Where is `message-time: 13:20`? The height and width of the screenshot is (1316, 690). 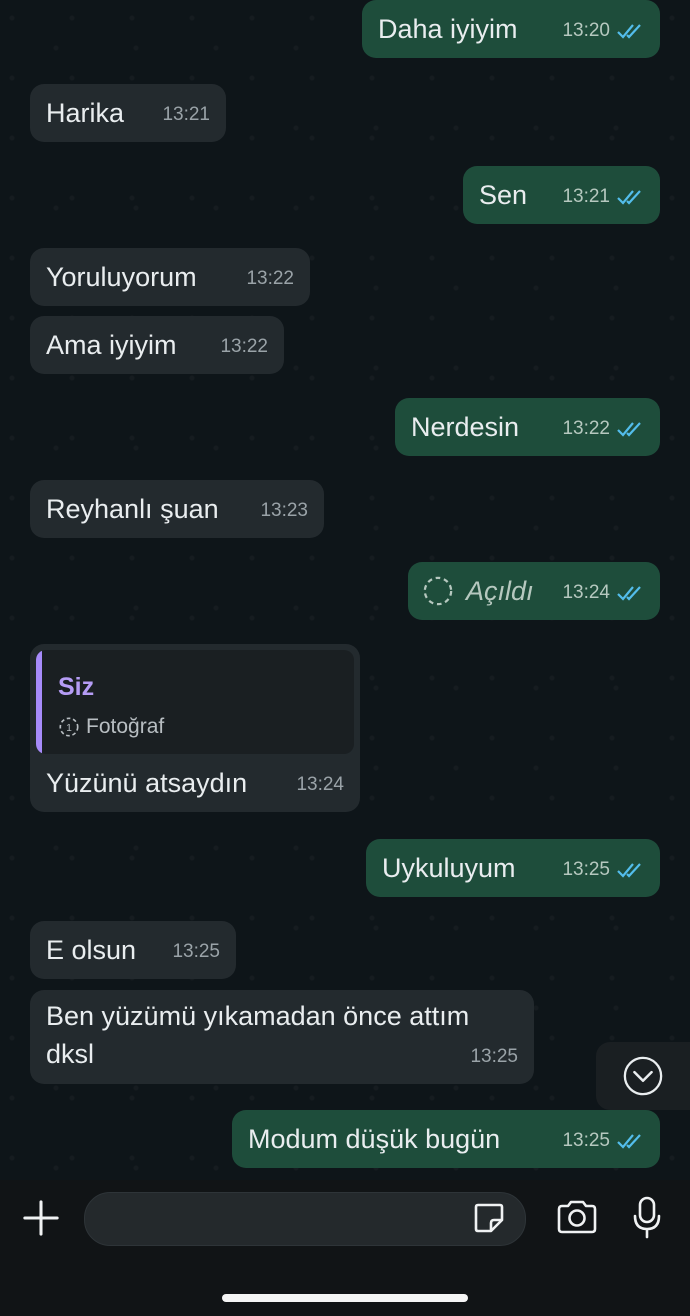 message-time: 13:20 is located at coordinates (586, 30).